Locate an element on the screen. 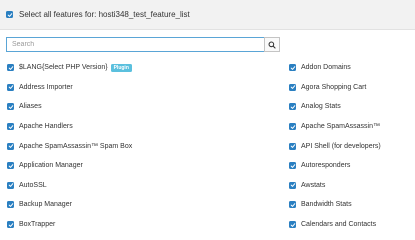  feature-label: Addon Domains is located at coordinates (326, 68).